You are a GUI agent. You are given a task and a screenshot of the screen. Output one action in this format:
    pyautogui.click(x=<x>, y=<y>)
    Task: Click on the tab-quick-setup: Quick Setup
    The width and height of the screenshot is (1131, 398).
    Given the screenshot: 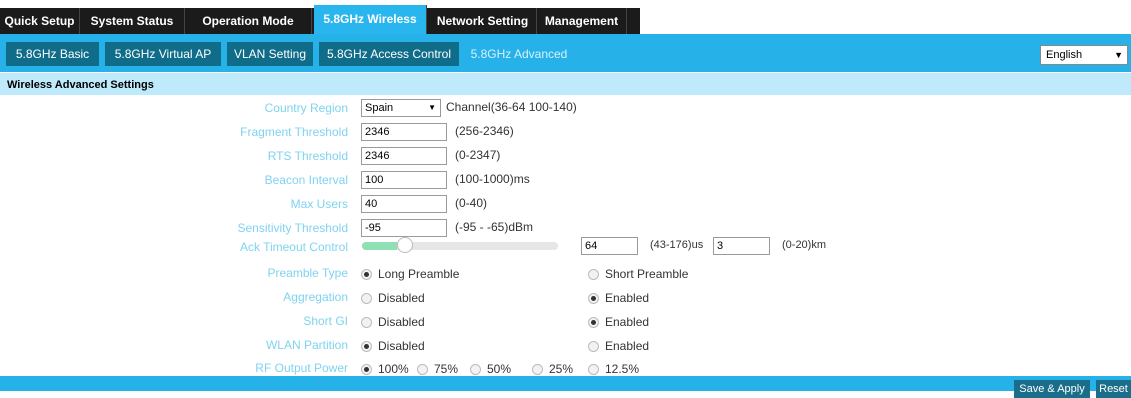 What is the action you would take?
    pyautogui.click(x=40, y=21)
    